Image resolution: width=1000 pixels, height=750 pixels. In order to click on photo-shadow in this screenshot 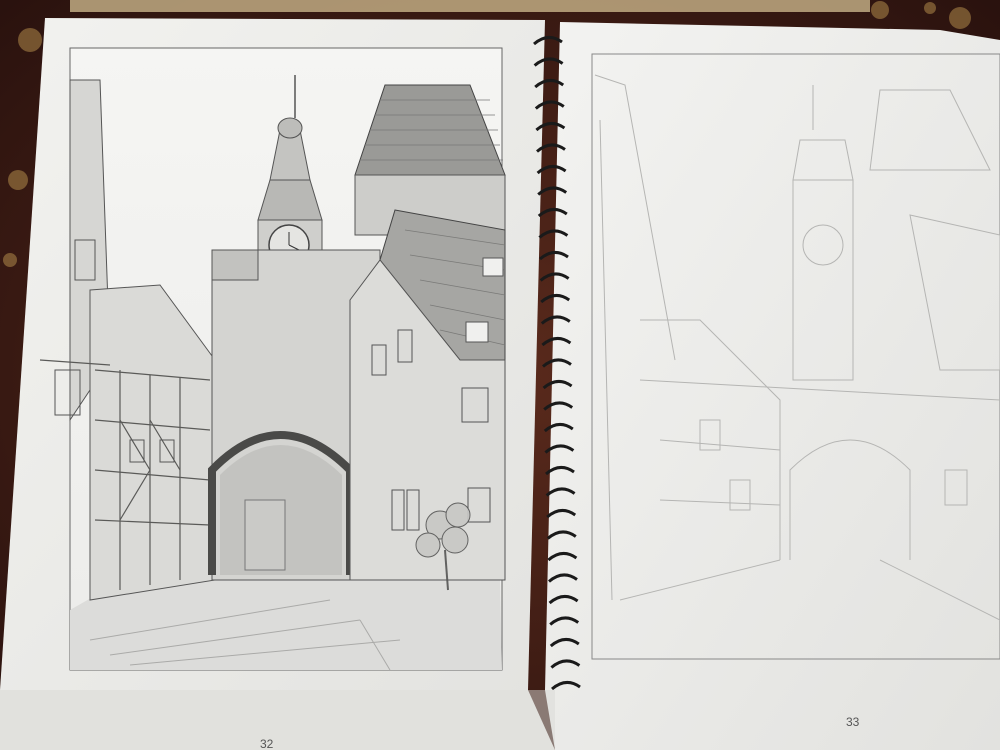, I will do `click(277, 720)`.